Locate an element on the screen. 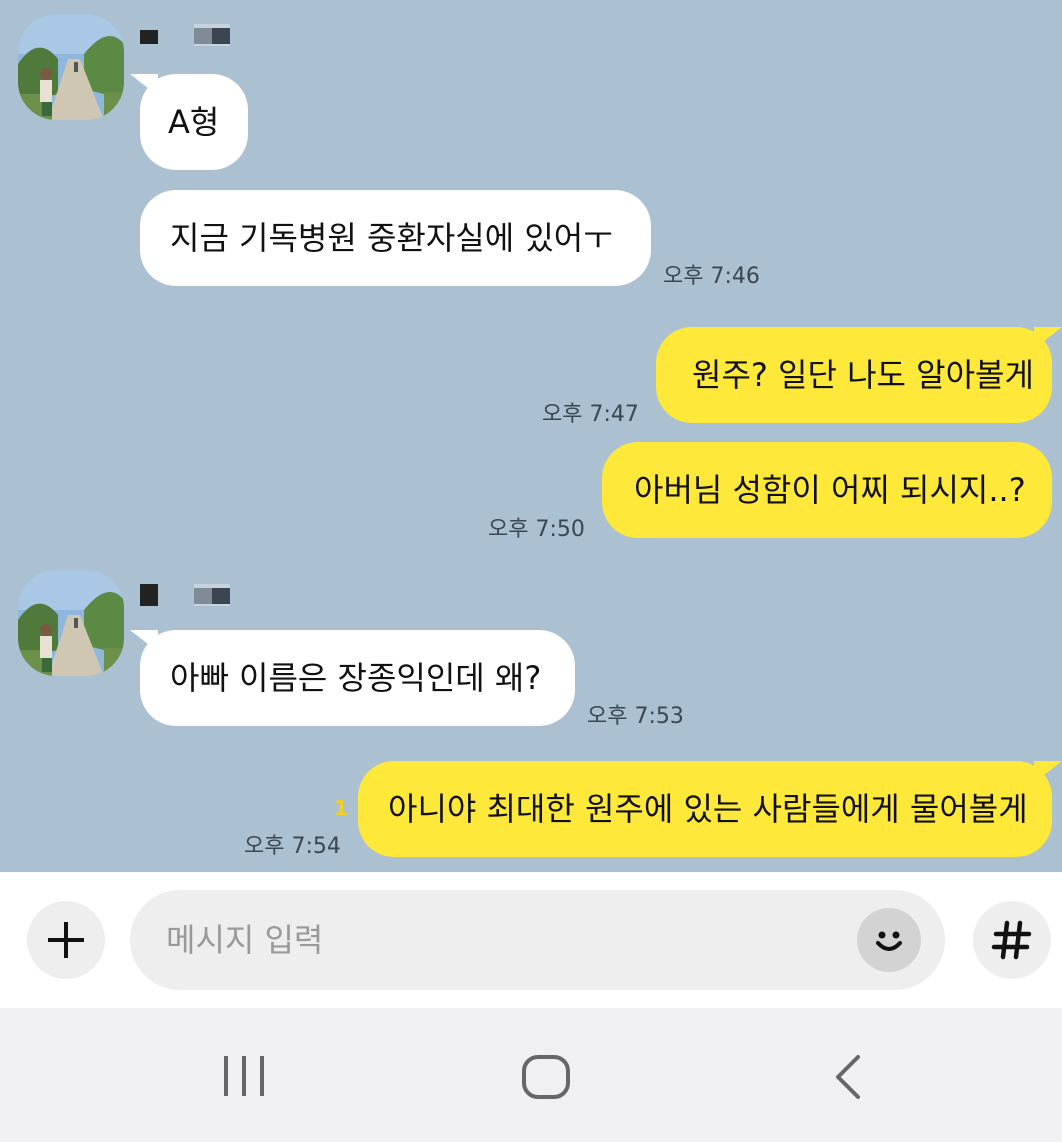  back-icon is located at coordinates (848, 1077).